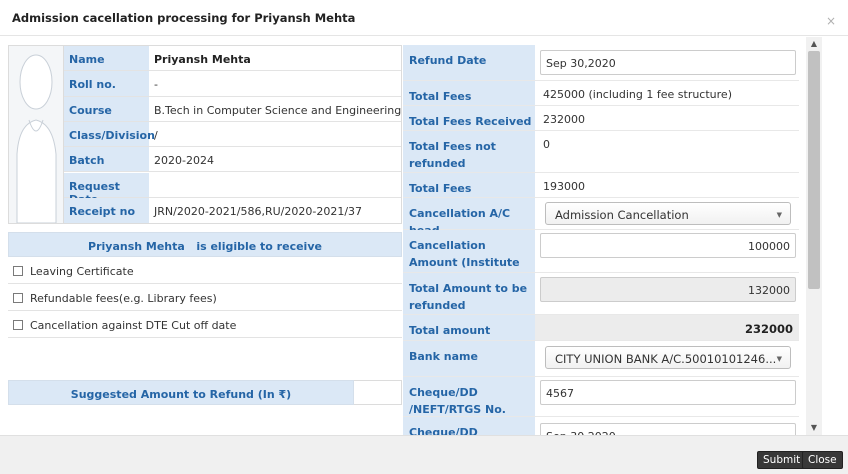 Image resolution: width=848 pixels, height=474 pixels. Describe the element at coordinates (668, 245) in the screenshot. I see `cancel-amount-input: 100000` at that location.